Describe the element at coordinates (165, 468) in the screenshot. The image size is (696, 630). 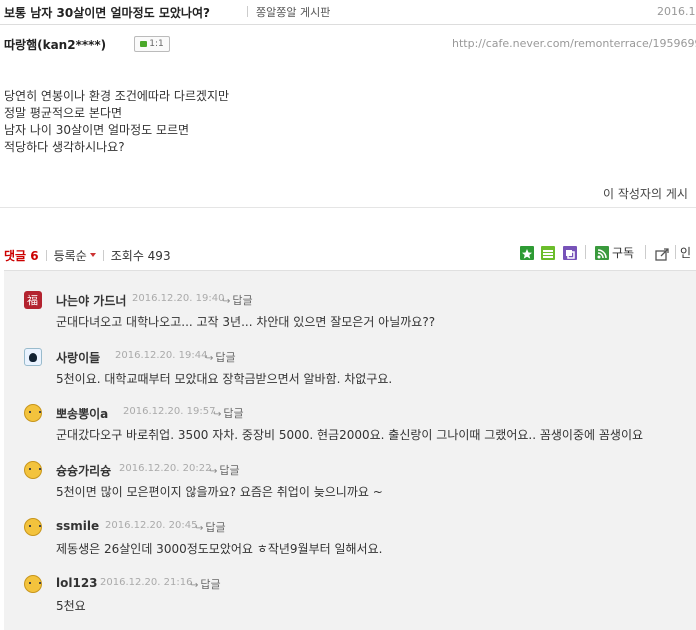
I see `comment-date: 2016.12.20. 20:22` at that location.